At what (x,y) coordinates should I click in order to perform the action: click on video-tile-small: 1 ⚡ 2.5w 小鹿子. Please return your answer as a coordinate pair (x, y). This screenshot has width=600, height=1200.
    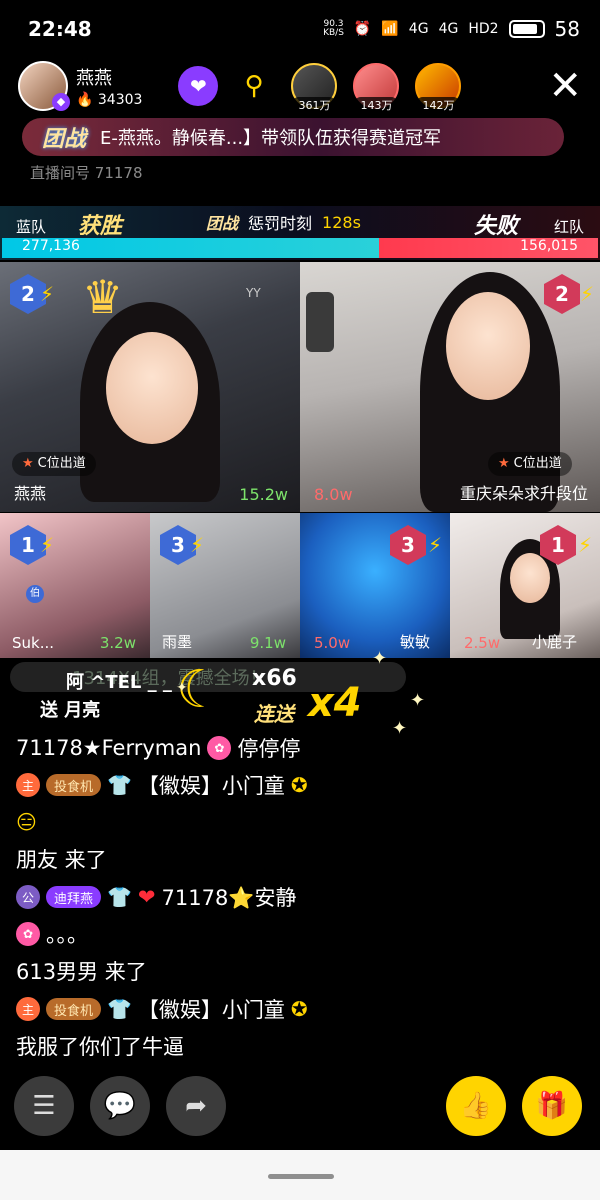
    Looking at the image, I should click on (525, 585).